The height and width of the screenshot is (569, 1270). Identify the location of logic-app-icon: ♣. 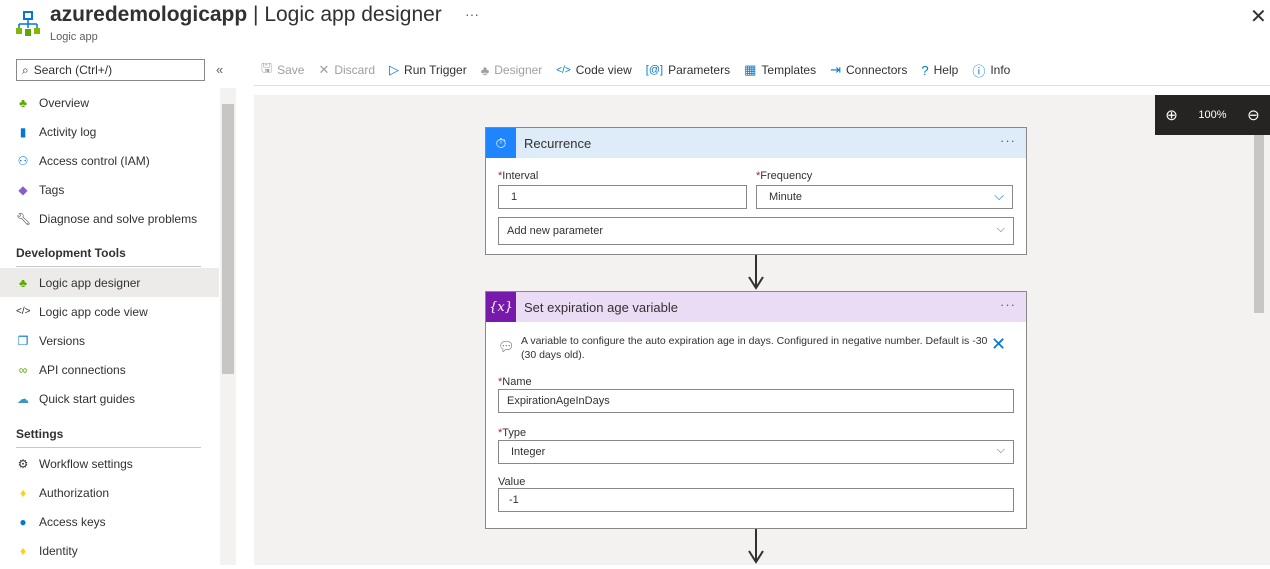
(23, 282).